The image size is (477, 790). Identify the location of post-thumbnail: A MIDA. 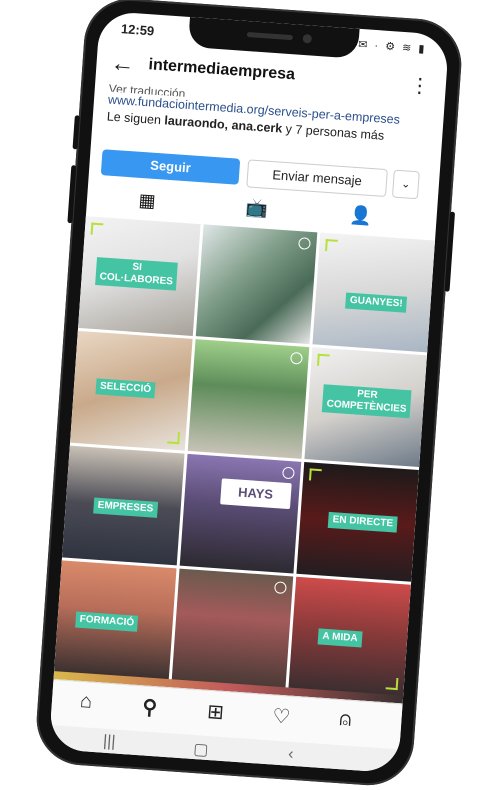
(349, 636).